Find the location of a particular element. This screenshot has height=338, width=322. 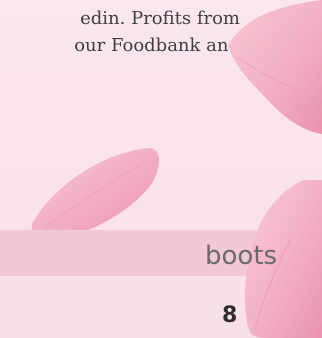

body-text-line: our Foodbank and is located at coordinates (157, 45).